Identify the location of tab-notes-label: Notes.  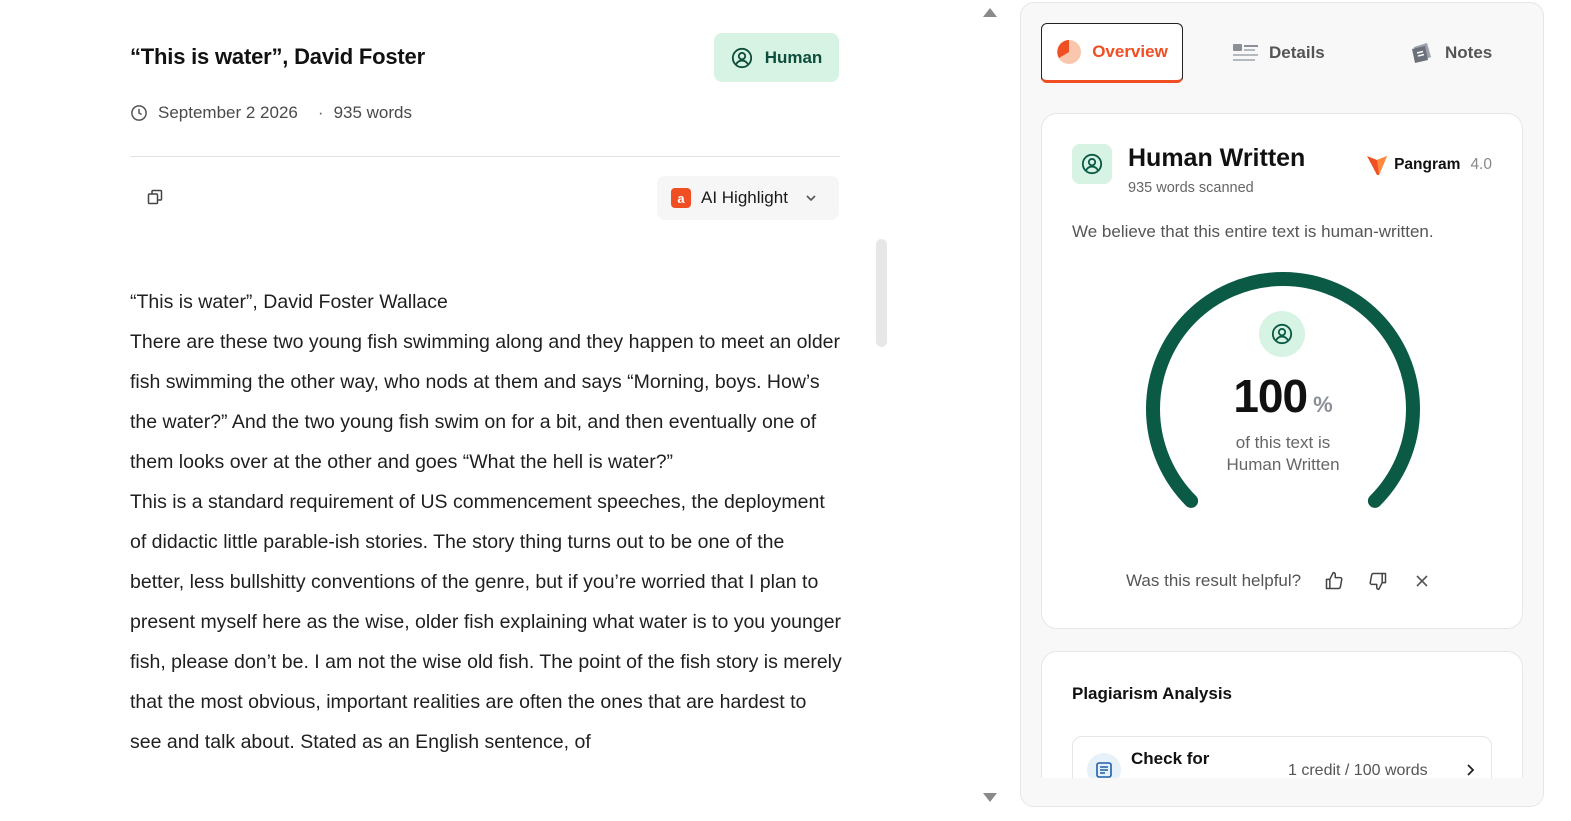
(1469, 52).